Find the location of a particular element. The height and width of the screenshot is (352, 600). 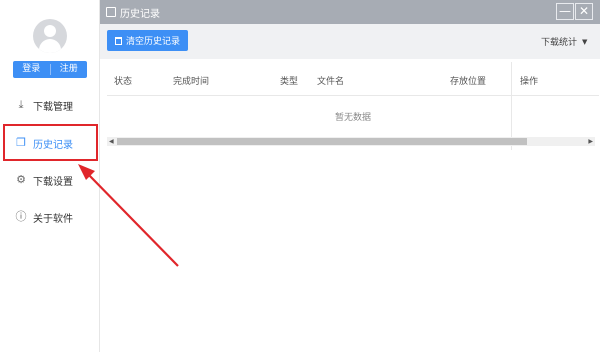

table-header: 状态 完成时间 类型 文件名 存放位置 操作 is located at coordinates (353, 79).